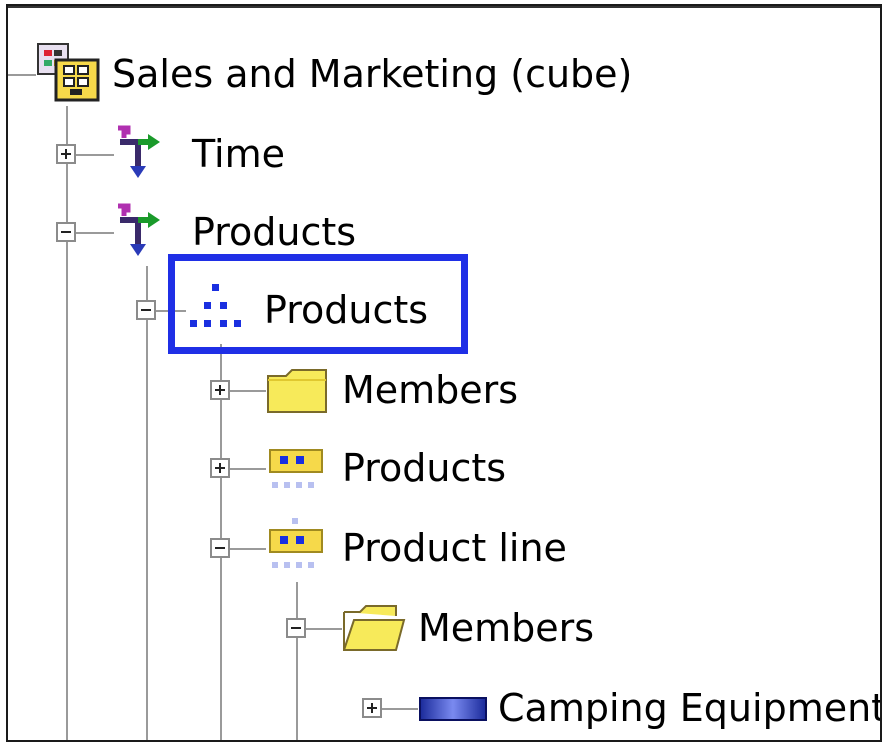 The width and height of the screenshot is (883, 742). What do you see at coordinates (372, 74) in the screenshot?
I see `tree-node-label: Sales and Marketing (cube)` at bounding box center [372, 74].